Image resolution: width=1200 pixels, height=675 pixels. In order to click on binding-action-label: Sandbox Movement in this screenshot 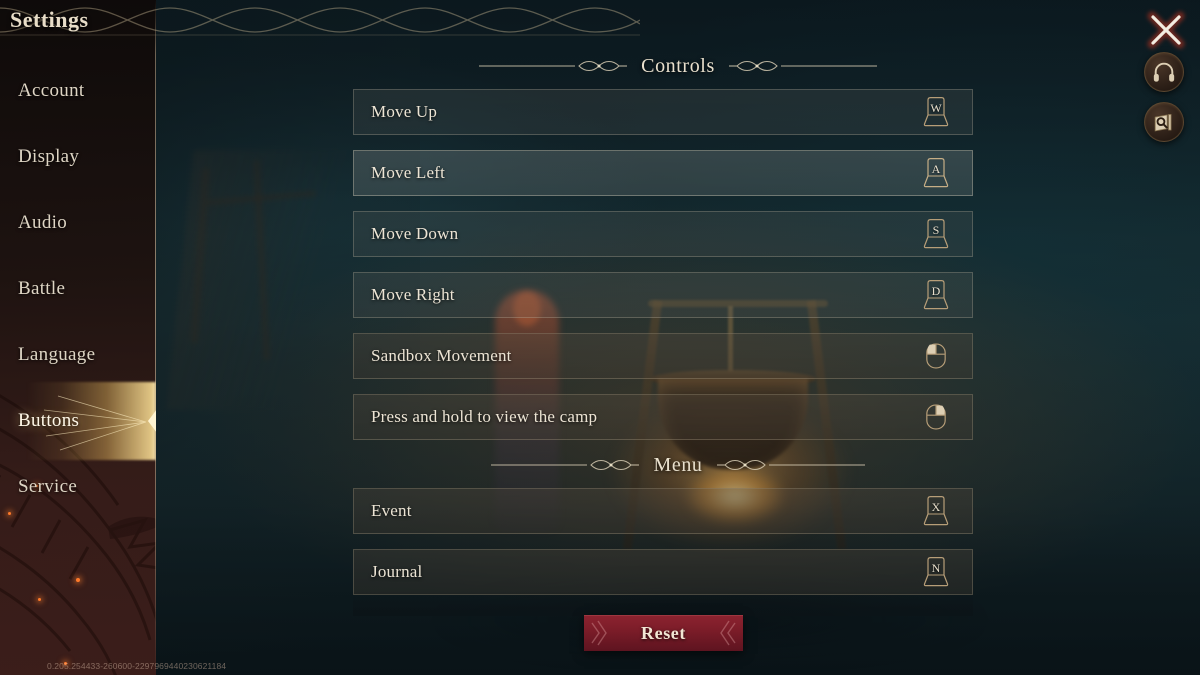, I will do `click(441, 355)`.